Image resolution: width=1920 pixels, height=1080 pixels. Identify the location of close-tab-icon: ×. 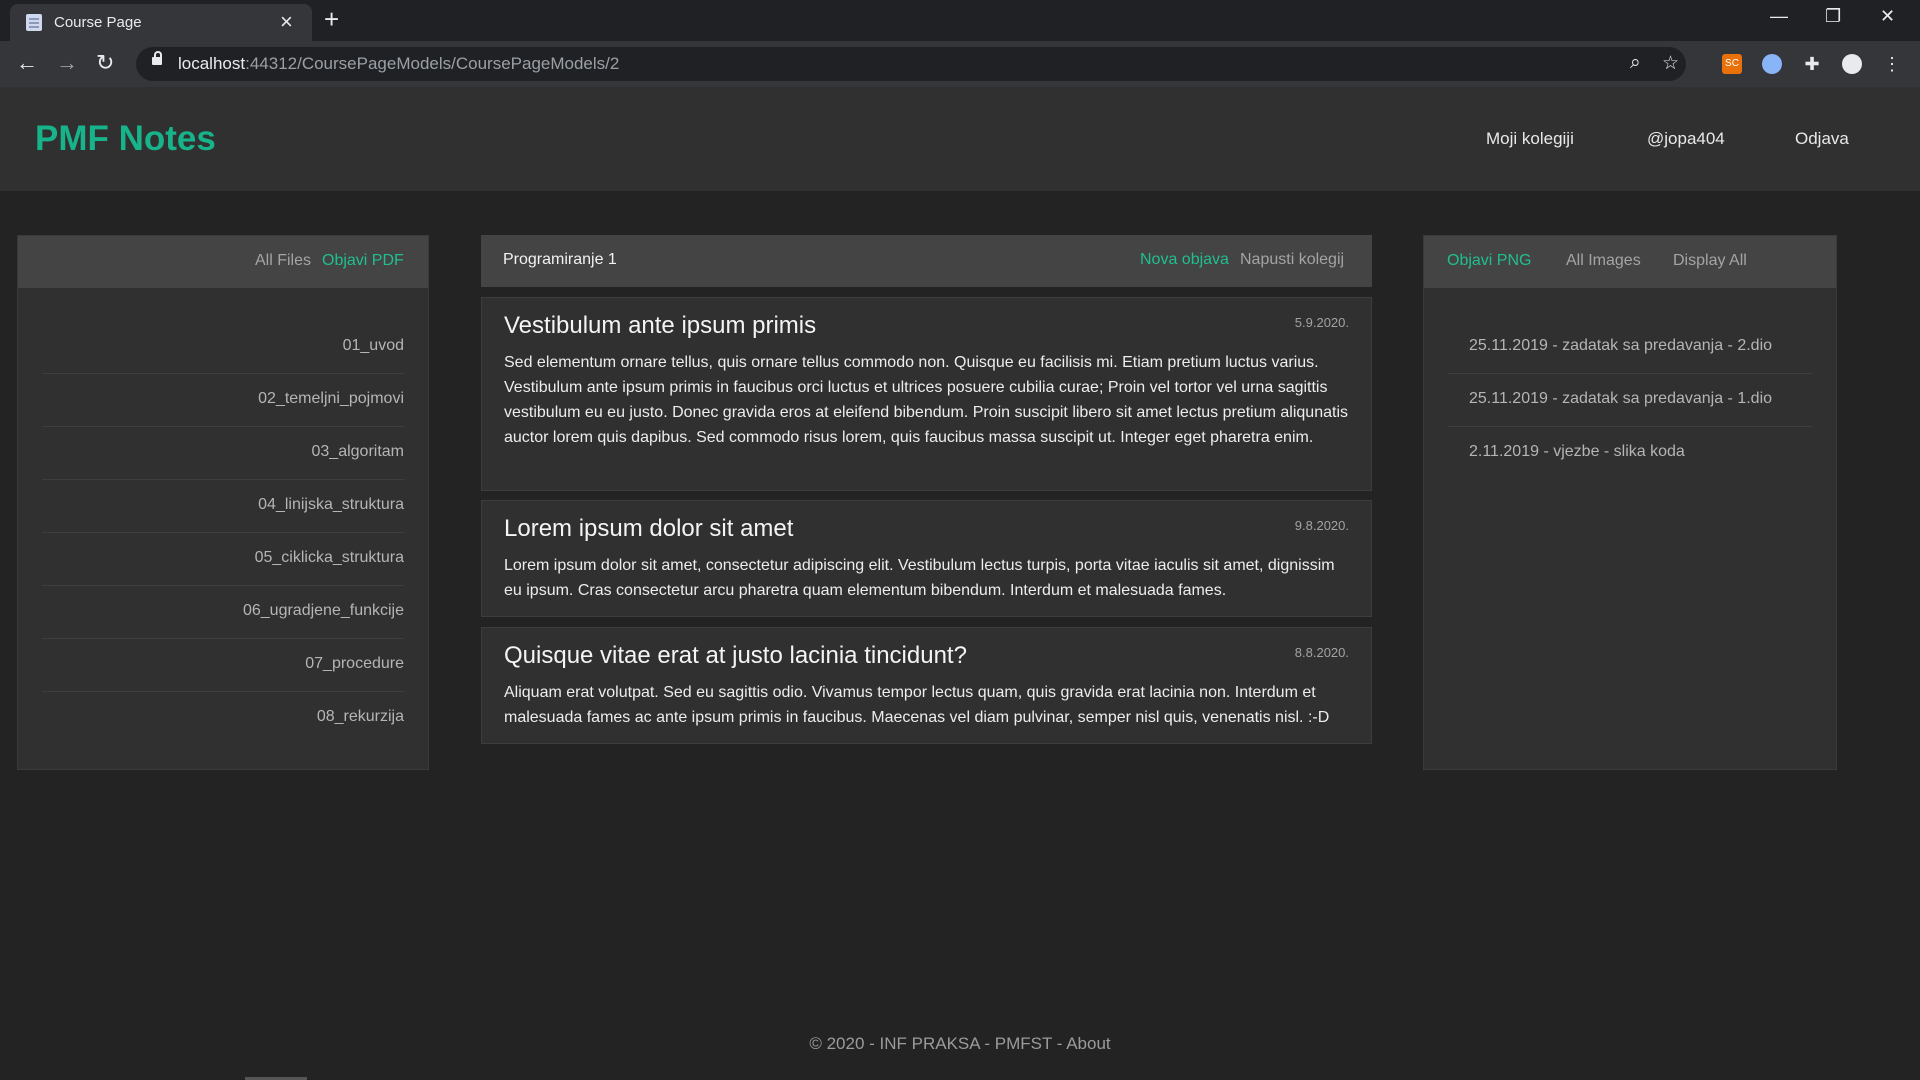
(286, 22).